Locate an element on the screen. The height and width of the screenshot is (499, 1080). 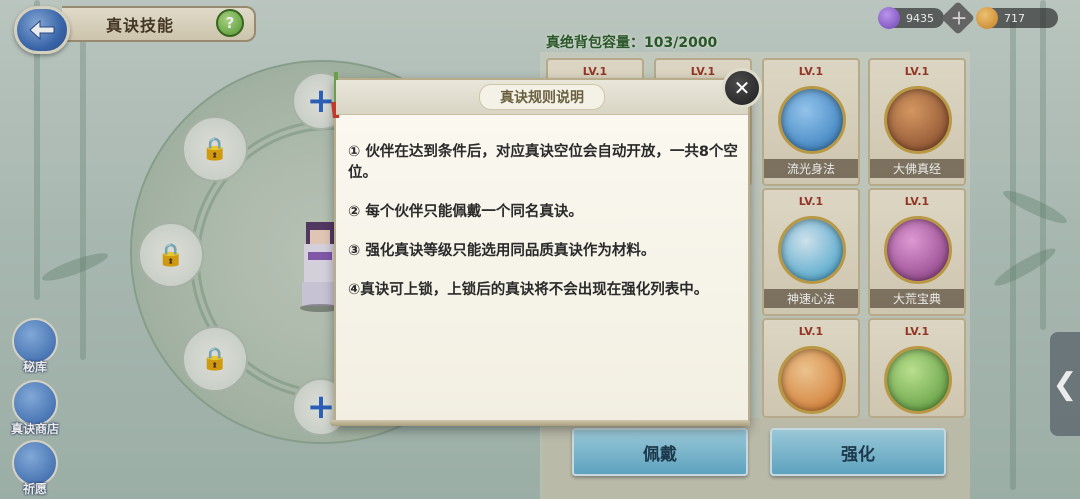
dialog-header: 真诀规则说明 is located at coordinates (542, 97).